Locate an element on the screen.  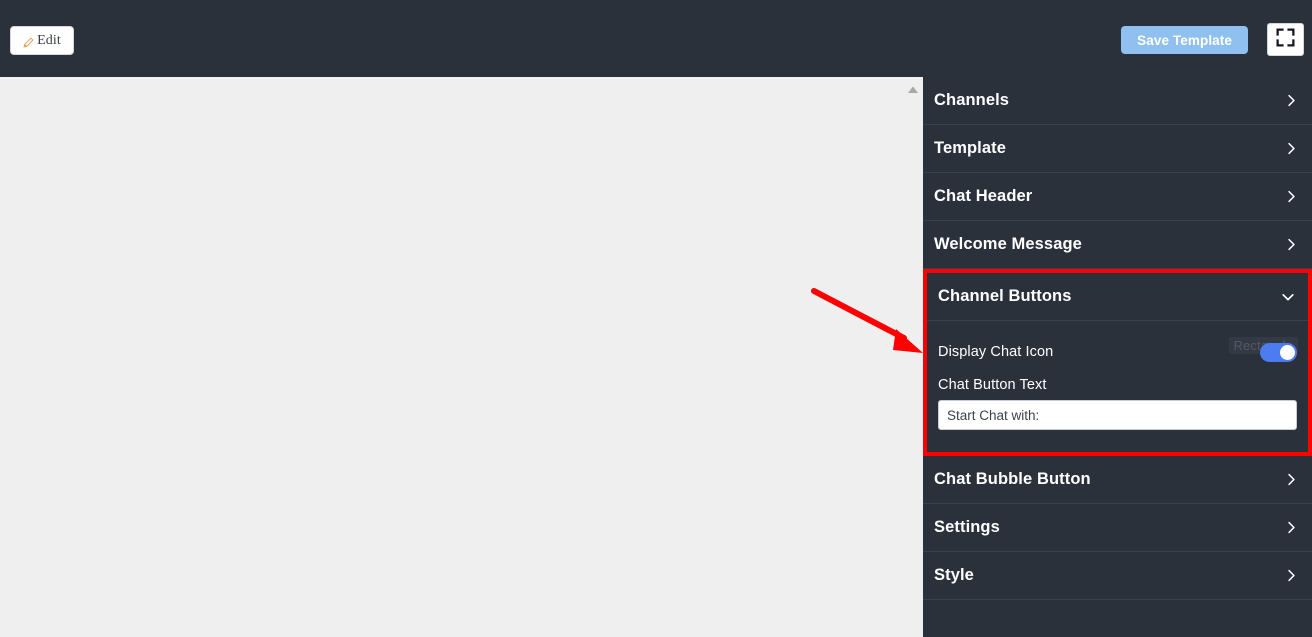
sidebar-item-channel-buttons: Channel Buttons is located at coordinates (1117, 297).